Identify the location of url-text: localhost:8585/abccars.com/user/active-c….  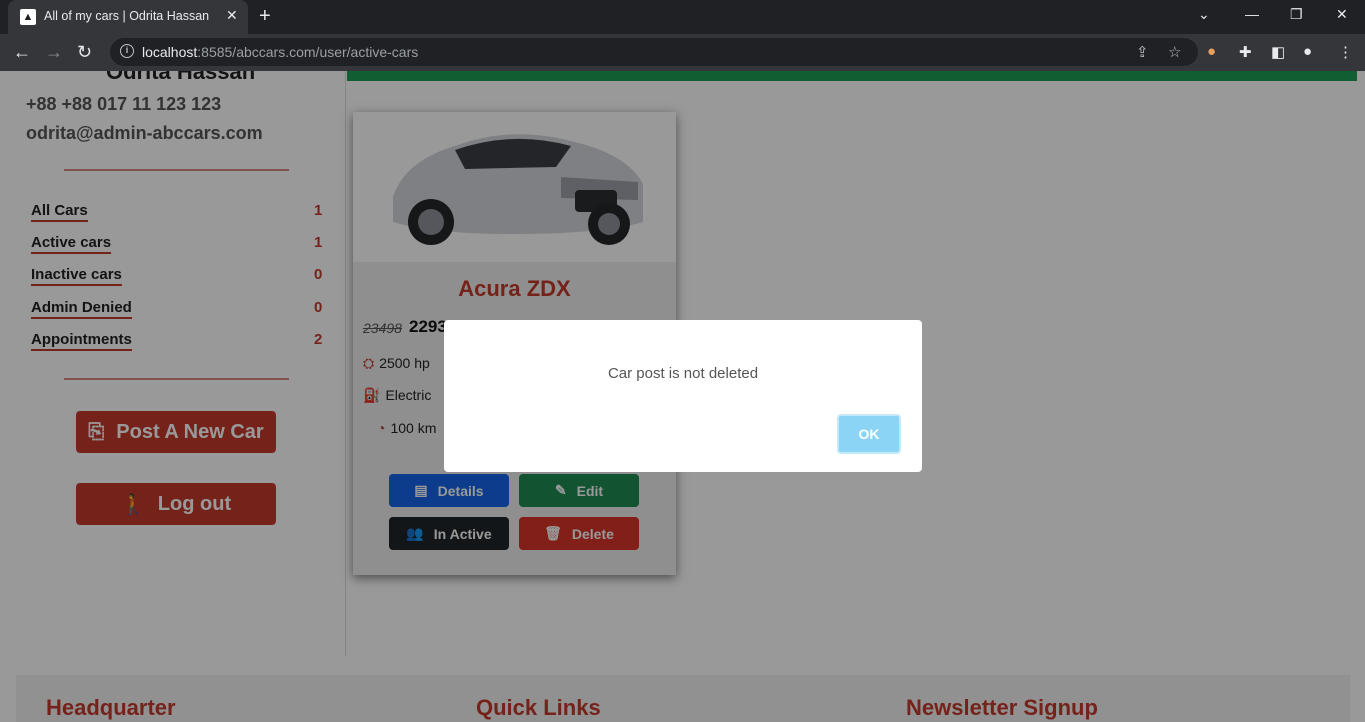
(280, 52).